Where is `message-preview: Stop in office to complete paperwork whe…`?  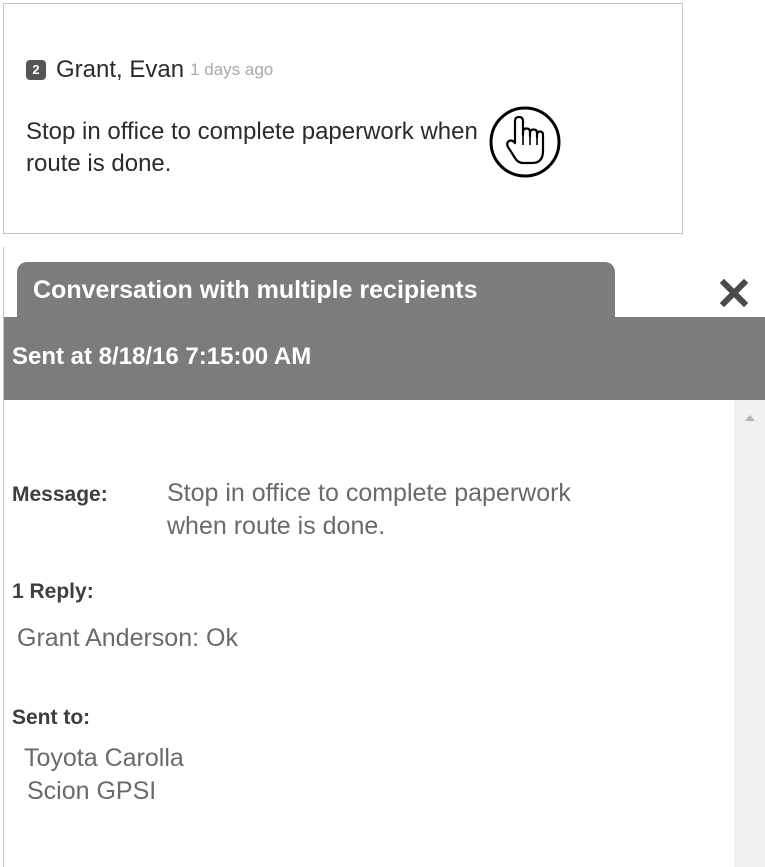 message-preview: Stop in office to complete paperwork whe… is located at coordinates (252, 147).